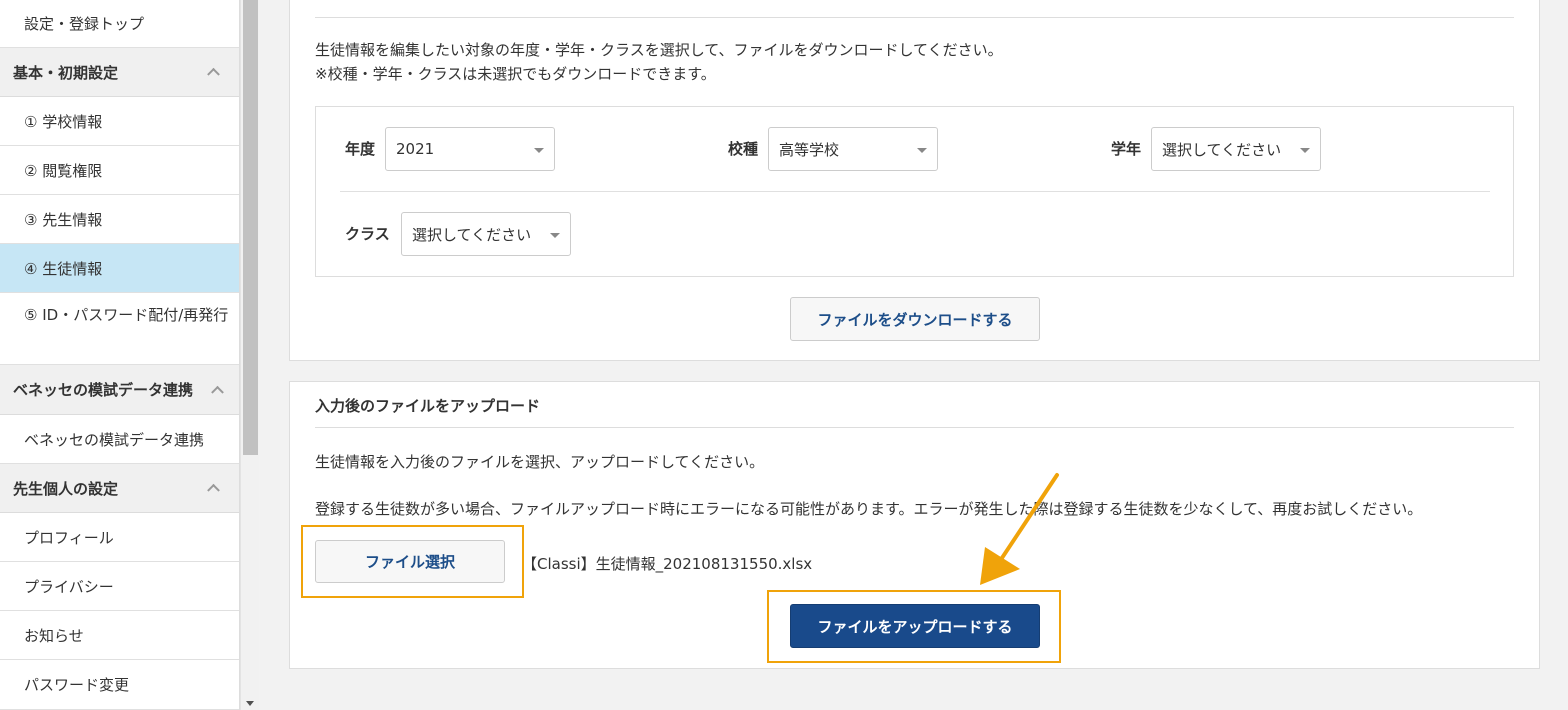 This screenshot has height=710, width=1568. I want to click on sidebar-section-label: 先生個人の設定, so click(66, 488).